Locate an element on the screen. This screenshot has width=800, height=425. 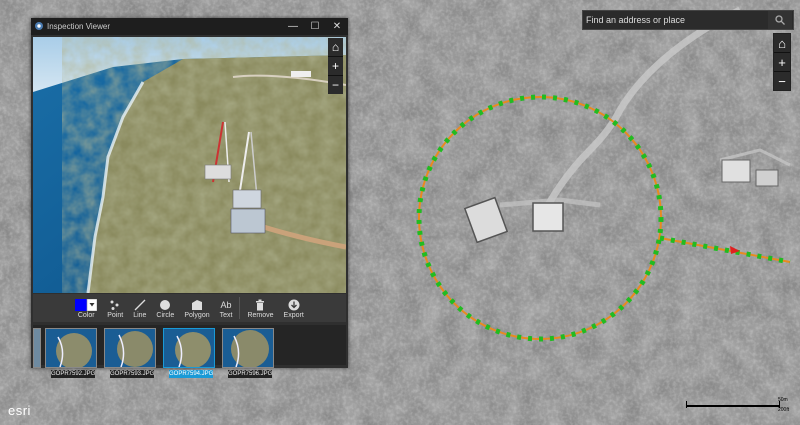
line-tool: Line is located at coordinates (139, 309).